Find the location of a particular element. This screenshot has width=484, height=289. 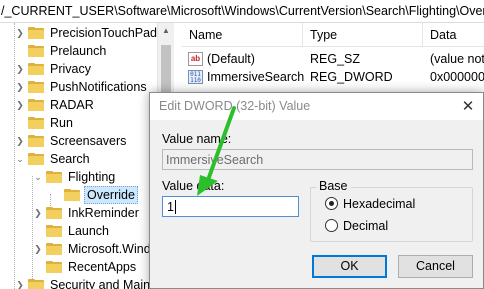

value-data-input: 1 is located at coordinates (230, 206).